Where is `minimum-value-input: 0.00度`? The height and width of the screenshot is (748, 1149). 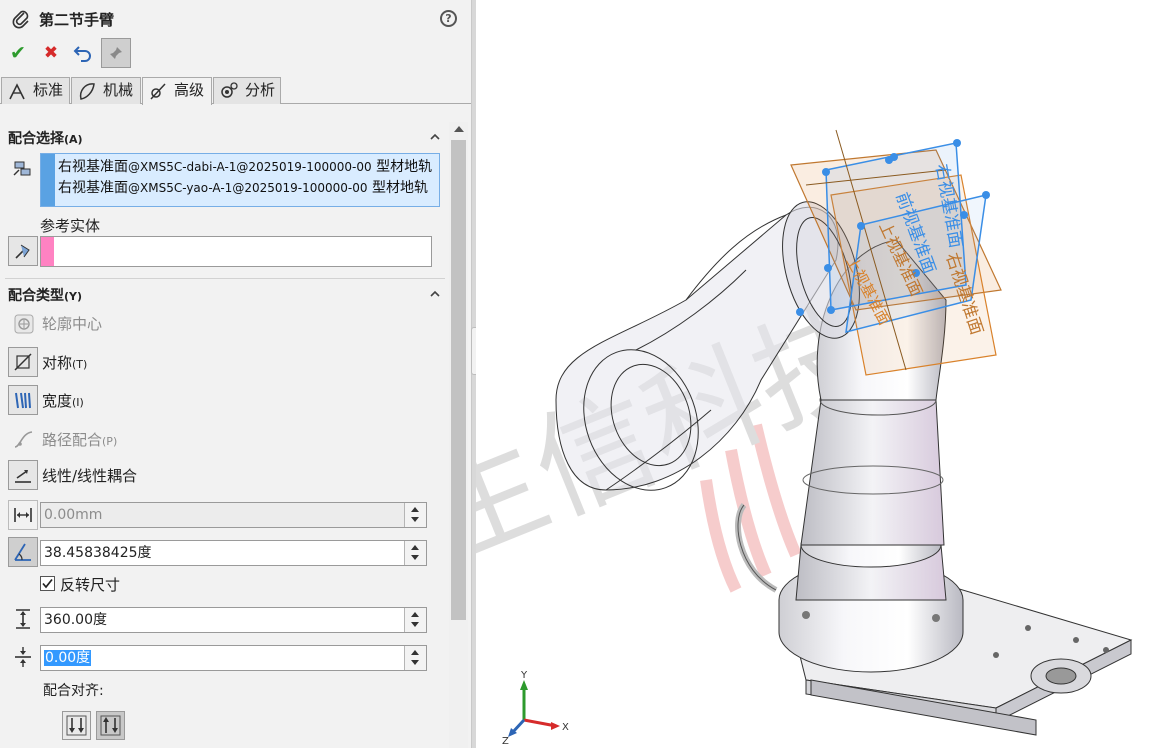
minimum-value-input: 0.00度 is located at coordinates (233, 658).